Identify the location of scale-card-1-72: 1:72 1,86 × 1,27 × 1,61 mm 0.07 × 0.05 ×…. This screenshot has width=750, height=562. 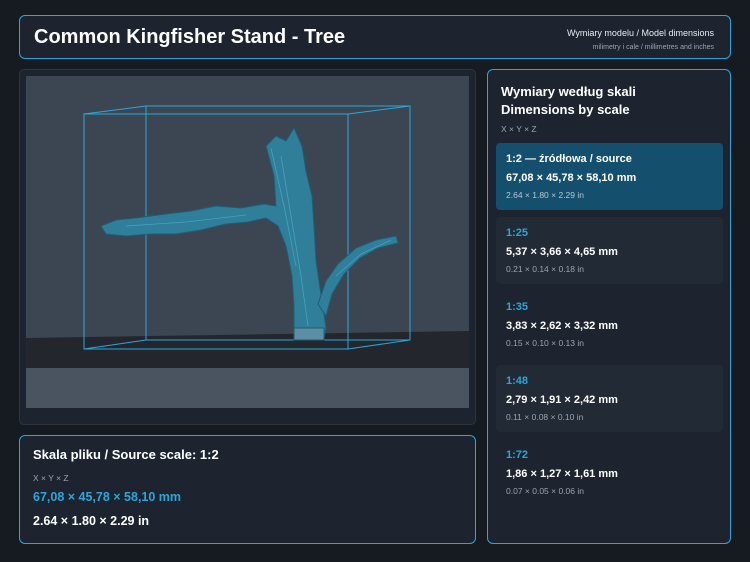
(609, 472).